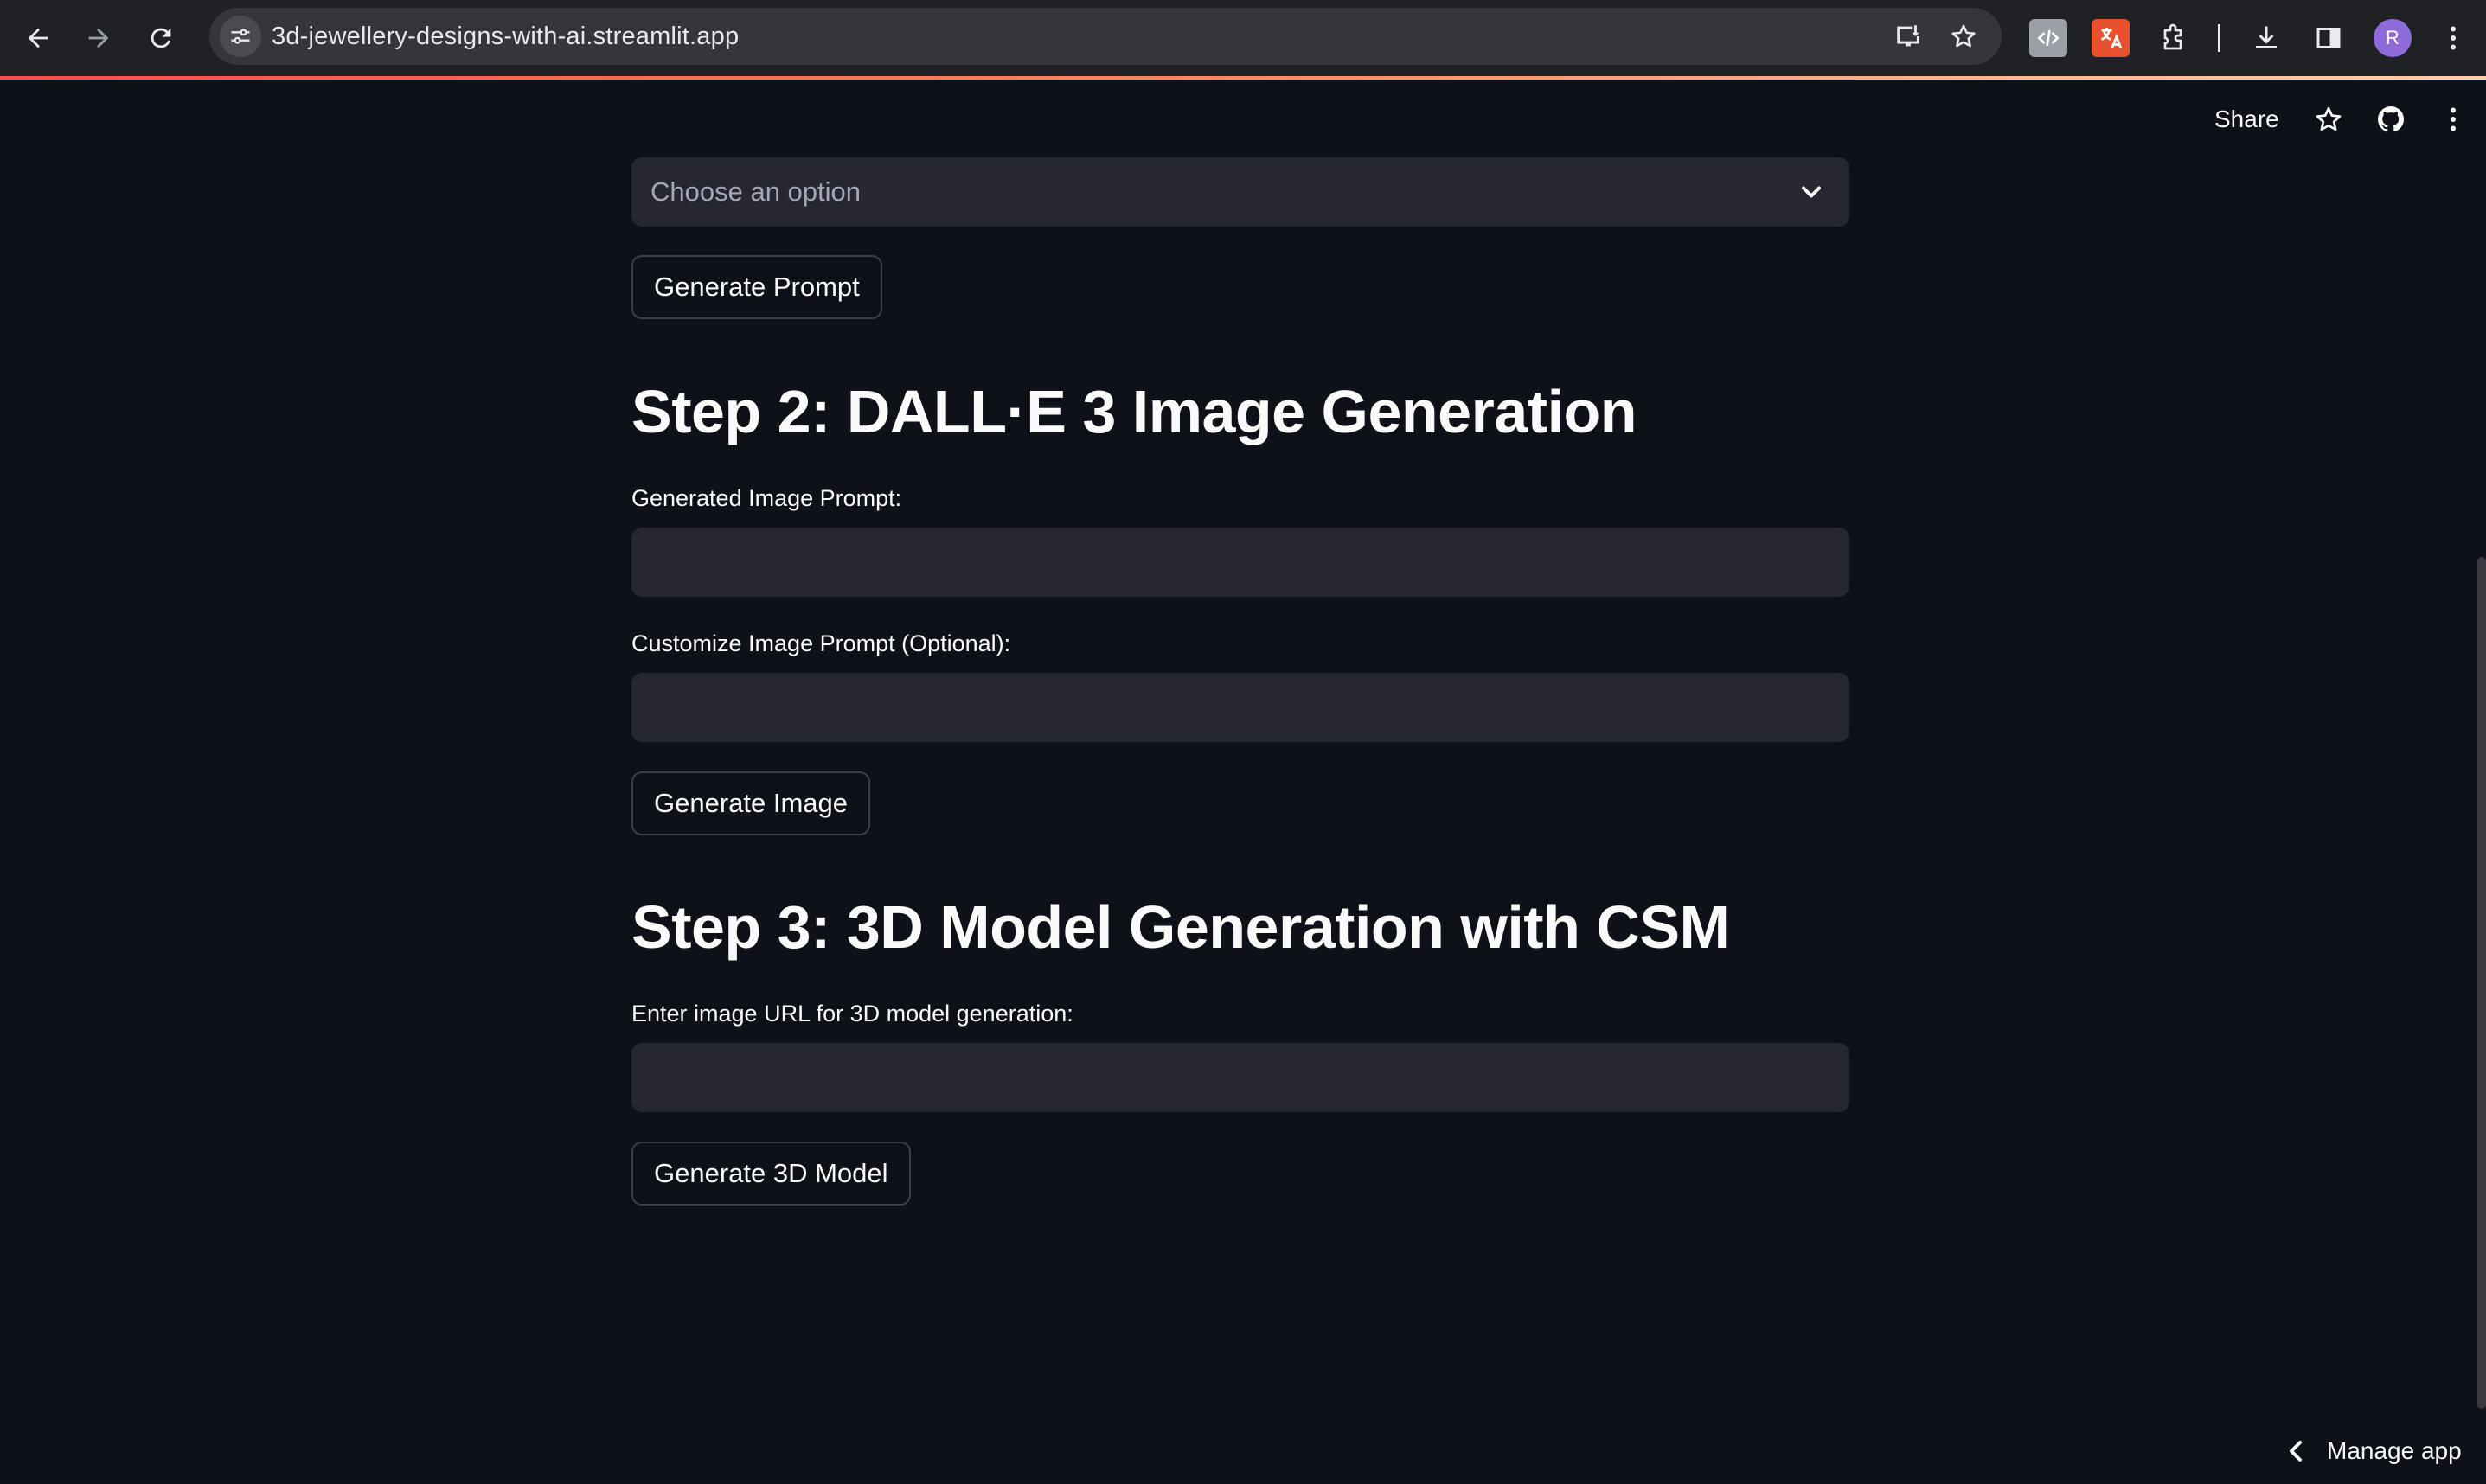 The height and width of the screenshot is (1484, 2486). I want to click on share-button: Share, so click(2246, 120).